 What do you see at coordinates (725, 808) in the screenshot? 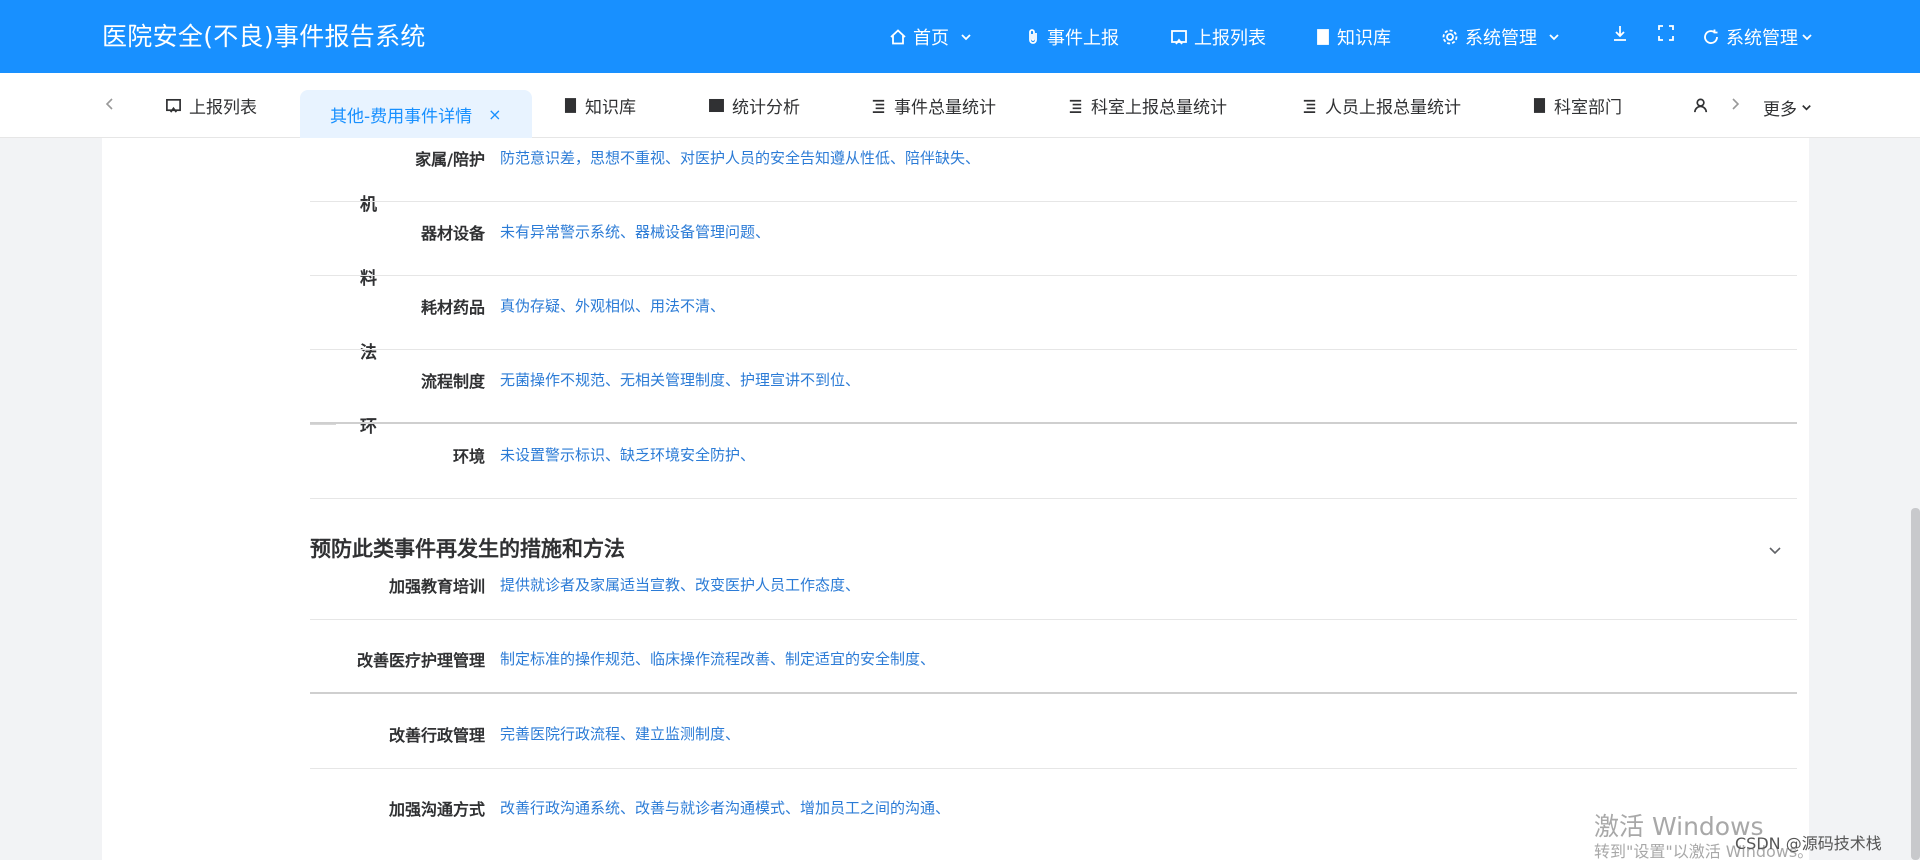
I see `prevention-row-value: 改善行政沟通系统、改善与就诊者沟通模式、增加员工之间的沟通、` at bounding box center [725, 808].